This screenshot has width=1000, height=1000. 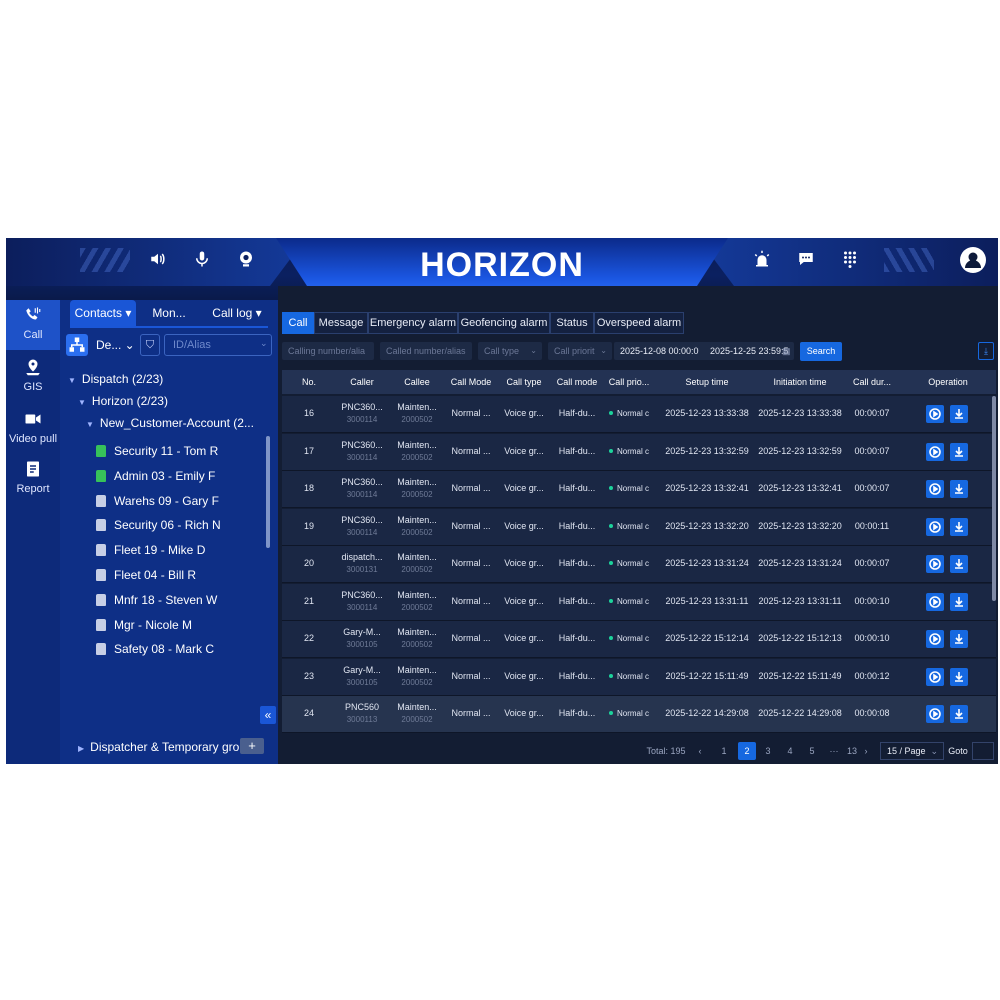 What do you see at coordinates (157, 501) in the screenshot?
I see `contact-item: Warehs 09 - Gary F` at bounding box center [157, 501].